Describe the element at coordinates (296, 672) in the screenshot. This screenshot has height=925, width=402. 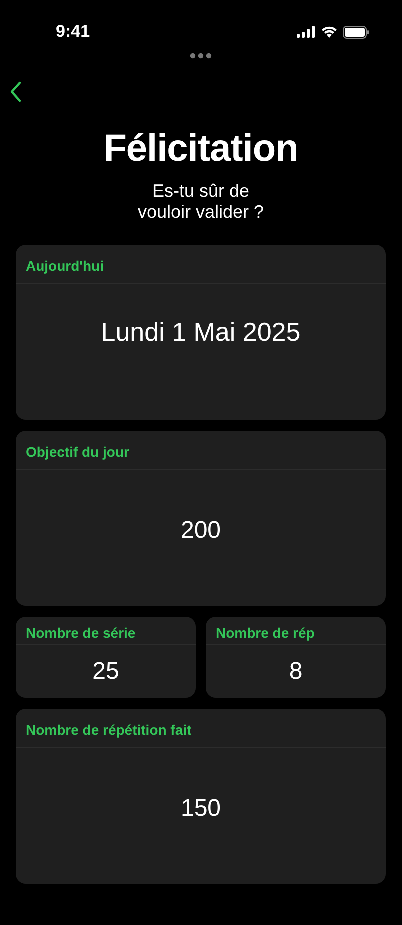
I see `card-value: 8` at that location.